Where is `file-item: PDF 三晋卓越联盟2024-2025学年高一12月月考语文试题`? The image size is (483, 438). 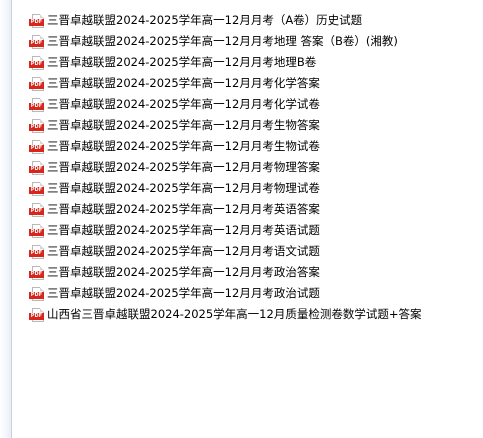 file-item: PDF 三晋卓越联盟2024-2025学年高一12月月考语文试题 is located at coordinates (254, 251).